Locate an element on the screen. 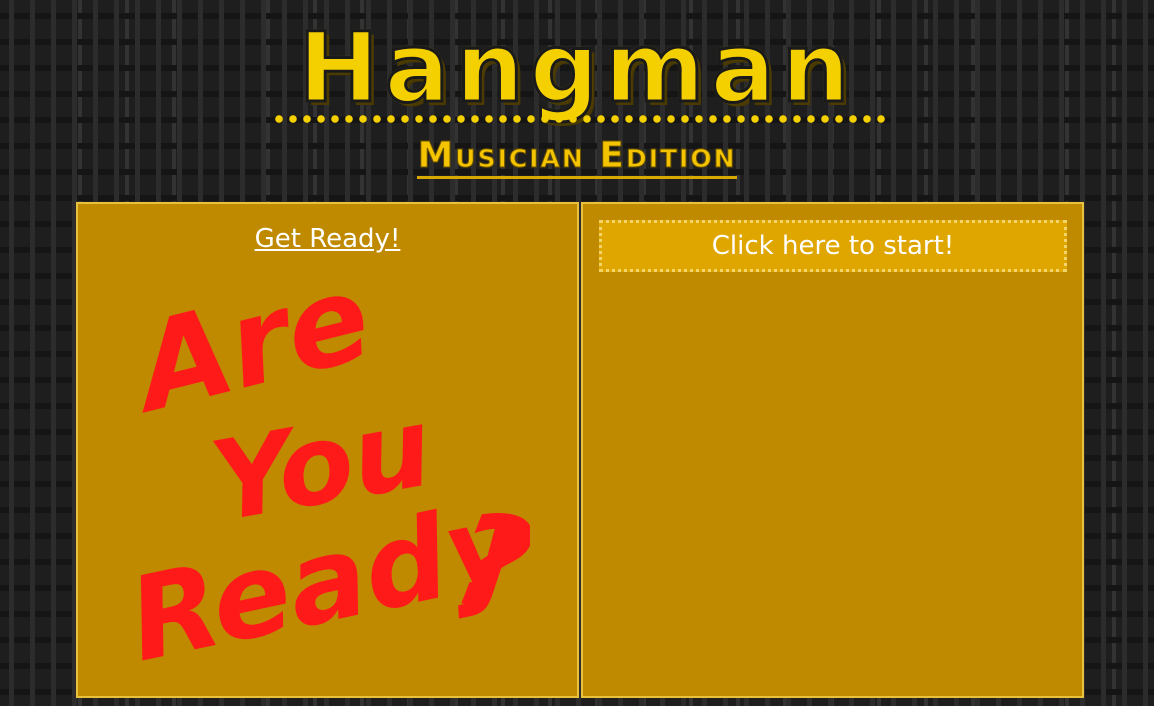 The width and height of the screenshot is (1154, 706). game-subtitle: Musician Edition is located at coordinates (577, 156).